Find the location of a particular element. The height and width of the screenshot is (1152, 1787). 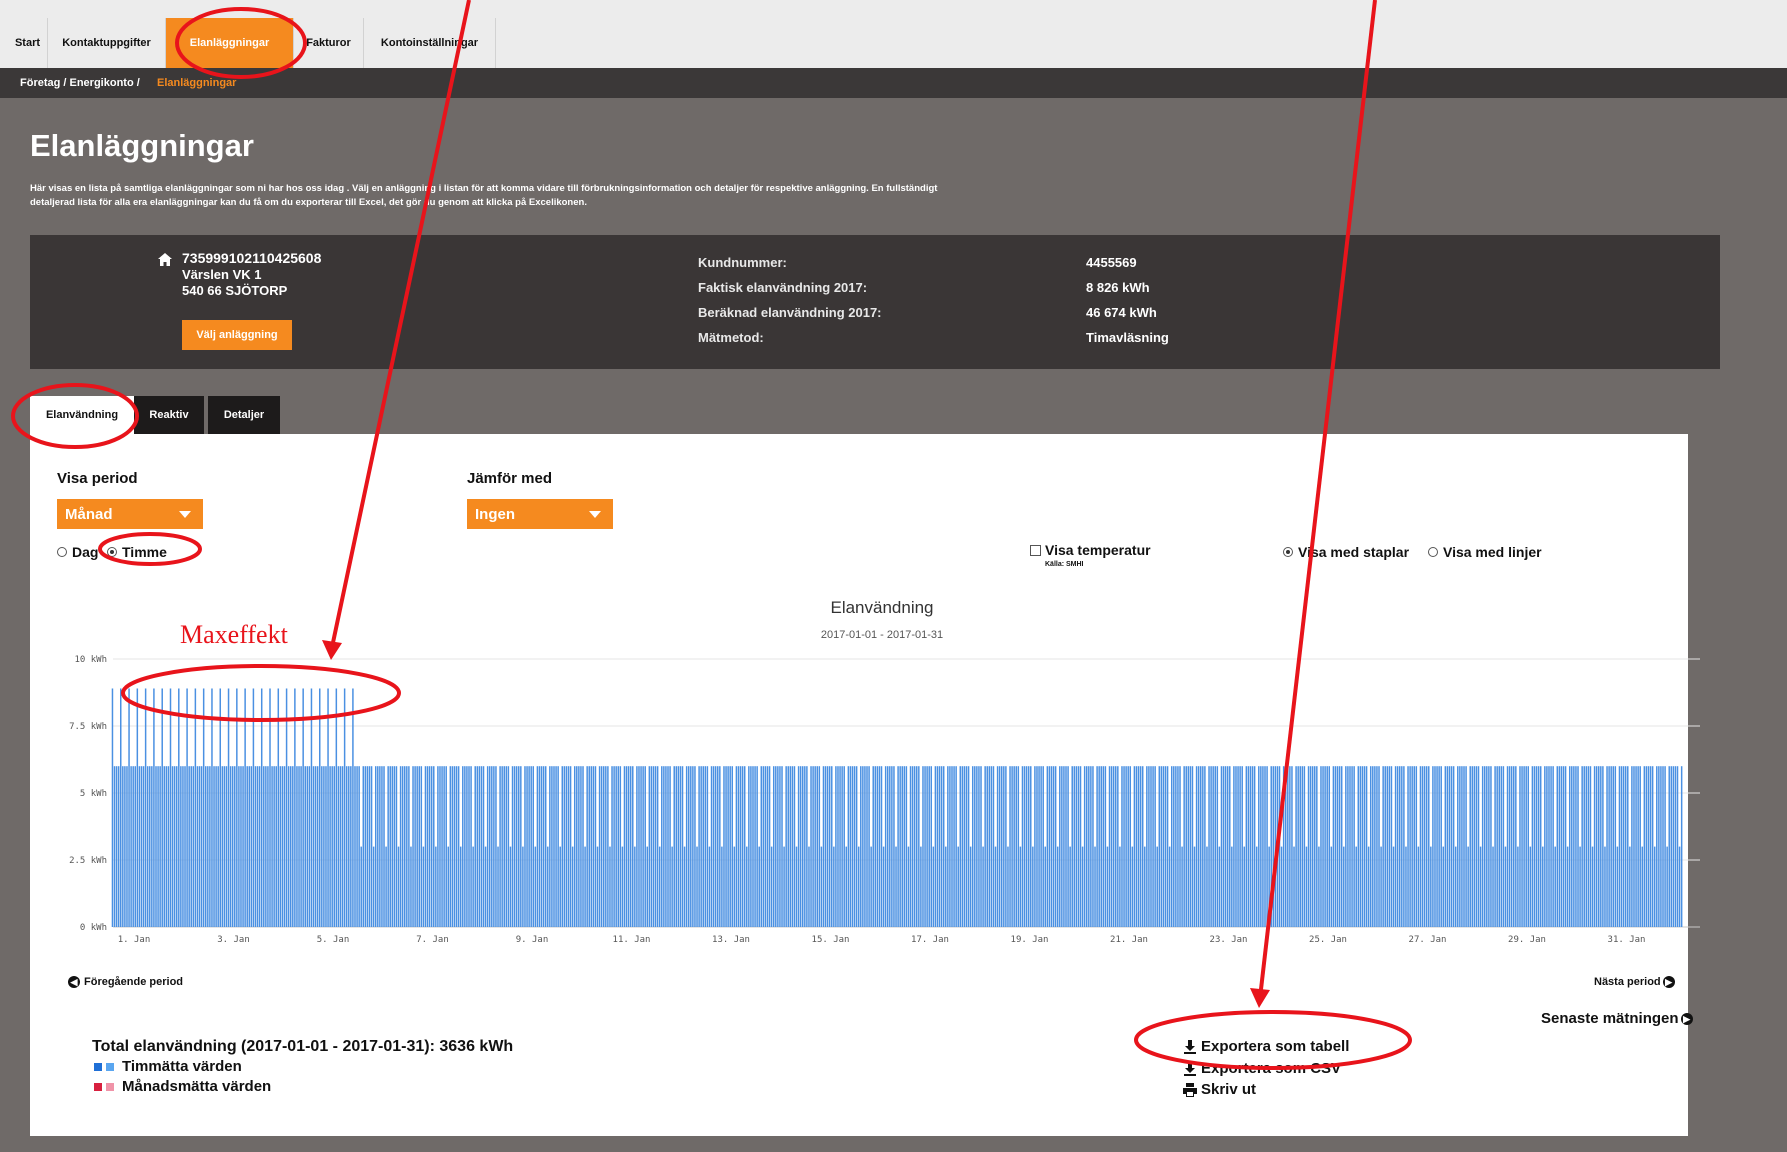

radio-hour is located at coordinates (112, 552).